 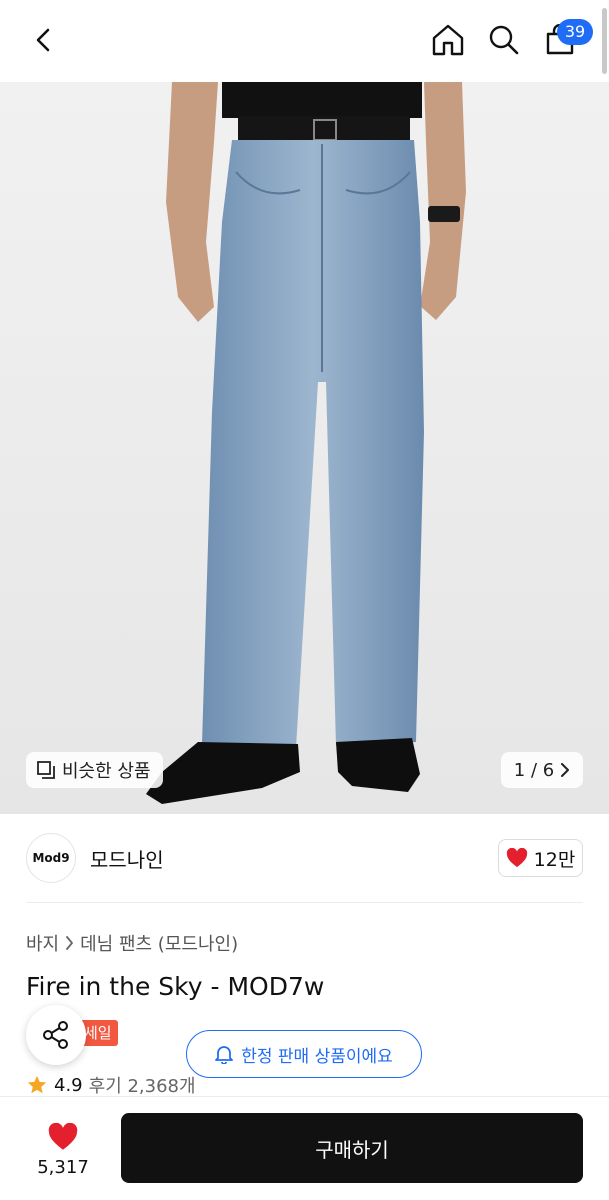 I want to click on review-count: 후기 2,368개, so click(x=142, y=1085).